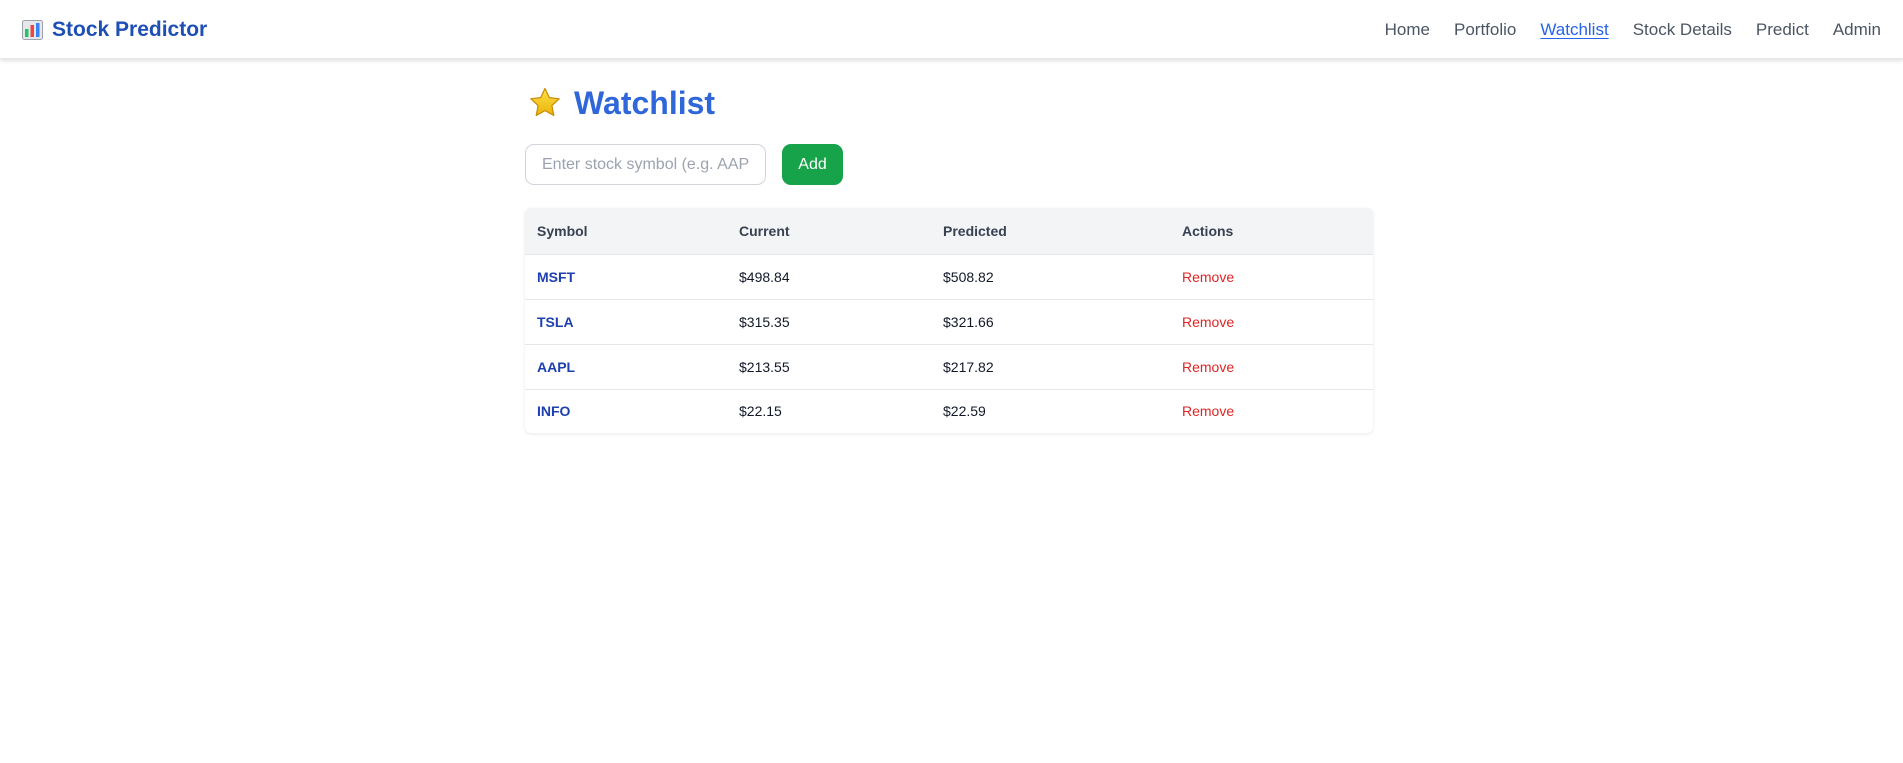  Describe the element at coordinates (130, 29) in the screenshot. I see `brand-name: Stock Predictor` at that location.